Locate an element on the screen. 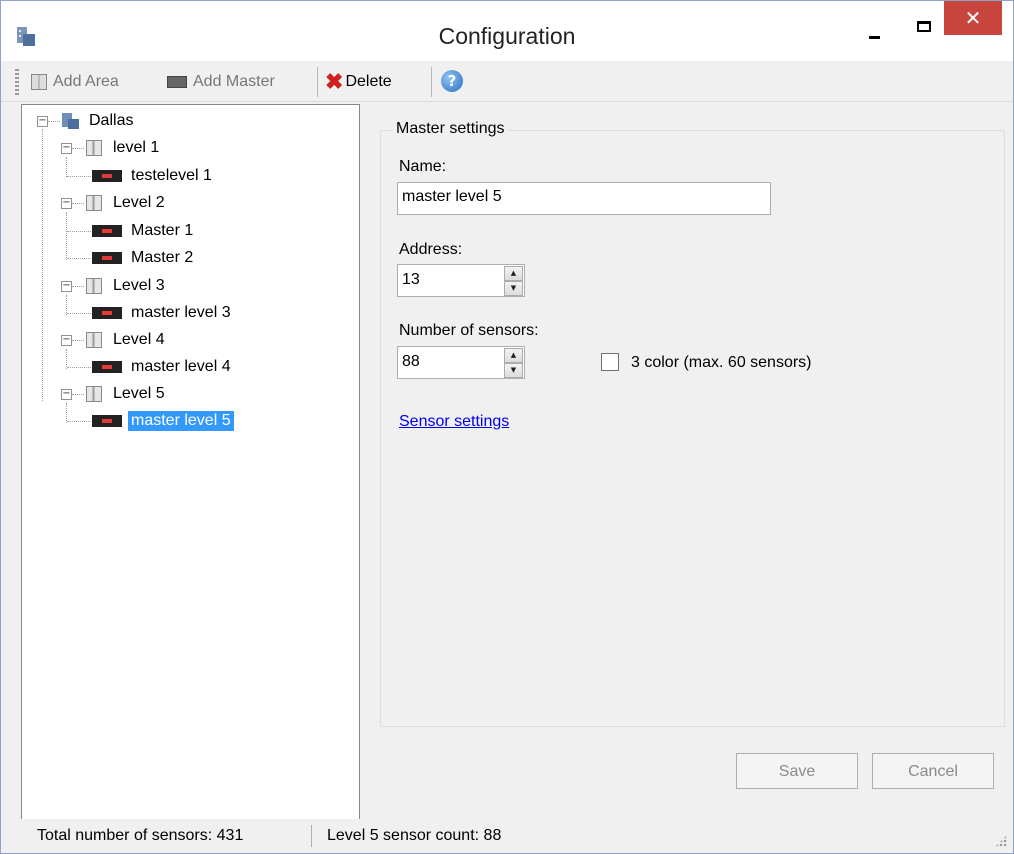 Image resolution: width=1014 pixels, height=854 pixels. maximize-button is located at coordinates (926, 27).